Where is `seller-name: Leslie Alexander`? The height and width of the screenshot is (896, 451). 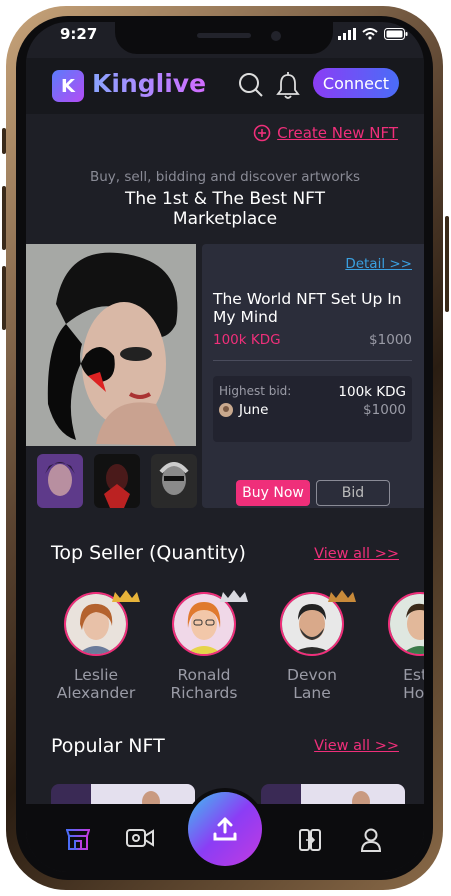
seller-name: Leslie Alexander is located at coordinates (96, 684).